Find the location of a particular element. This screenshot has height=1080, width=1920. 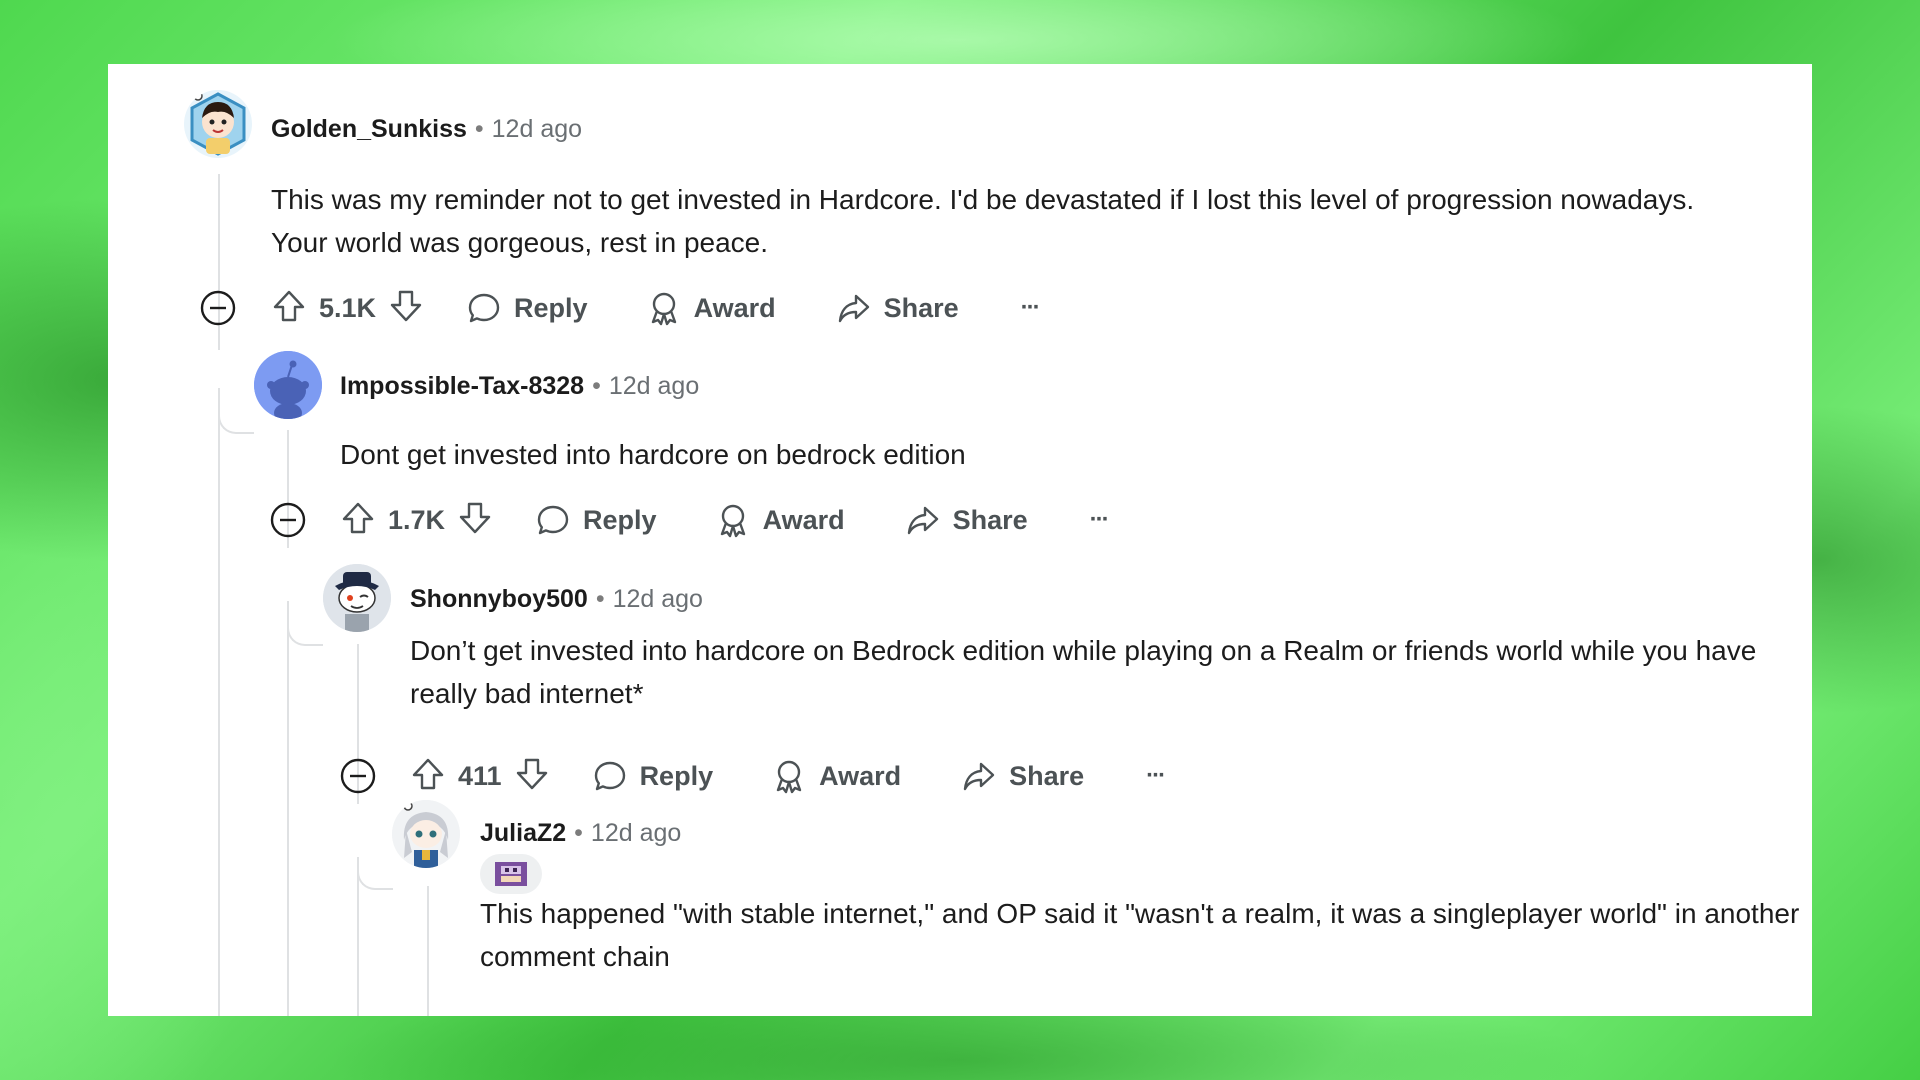

vote-group: 5.1K is located at coordinates (347, 308).